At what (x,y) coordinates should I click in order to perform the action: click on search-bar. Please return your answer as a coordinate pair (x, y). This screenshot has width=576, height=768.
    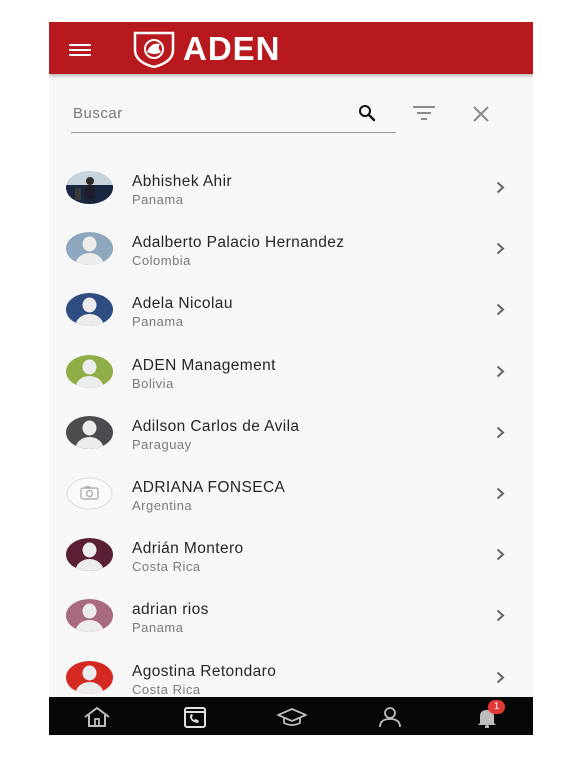
    Looking at the image, I should click on (233, 113).